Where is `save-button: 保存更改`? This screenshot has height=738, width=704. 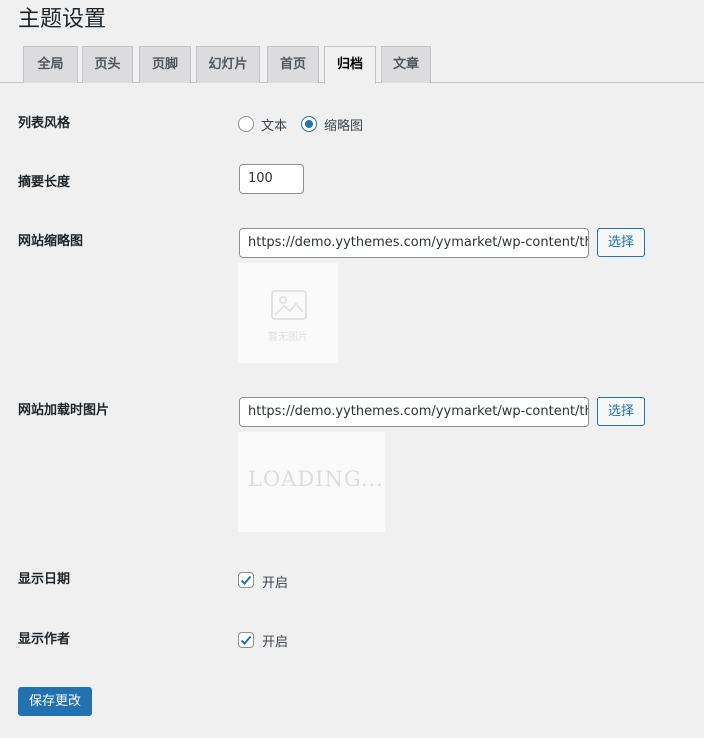 save-button: 保存更改 is located at coordinates (55, 701).